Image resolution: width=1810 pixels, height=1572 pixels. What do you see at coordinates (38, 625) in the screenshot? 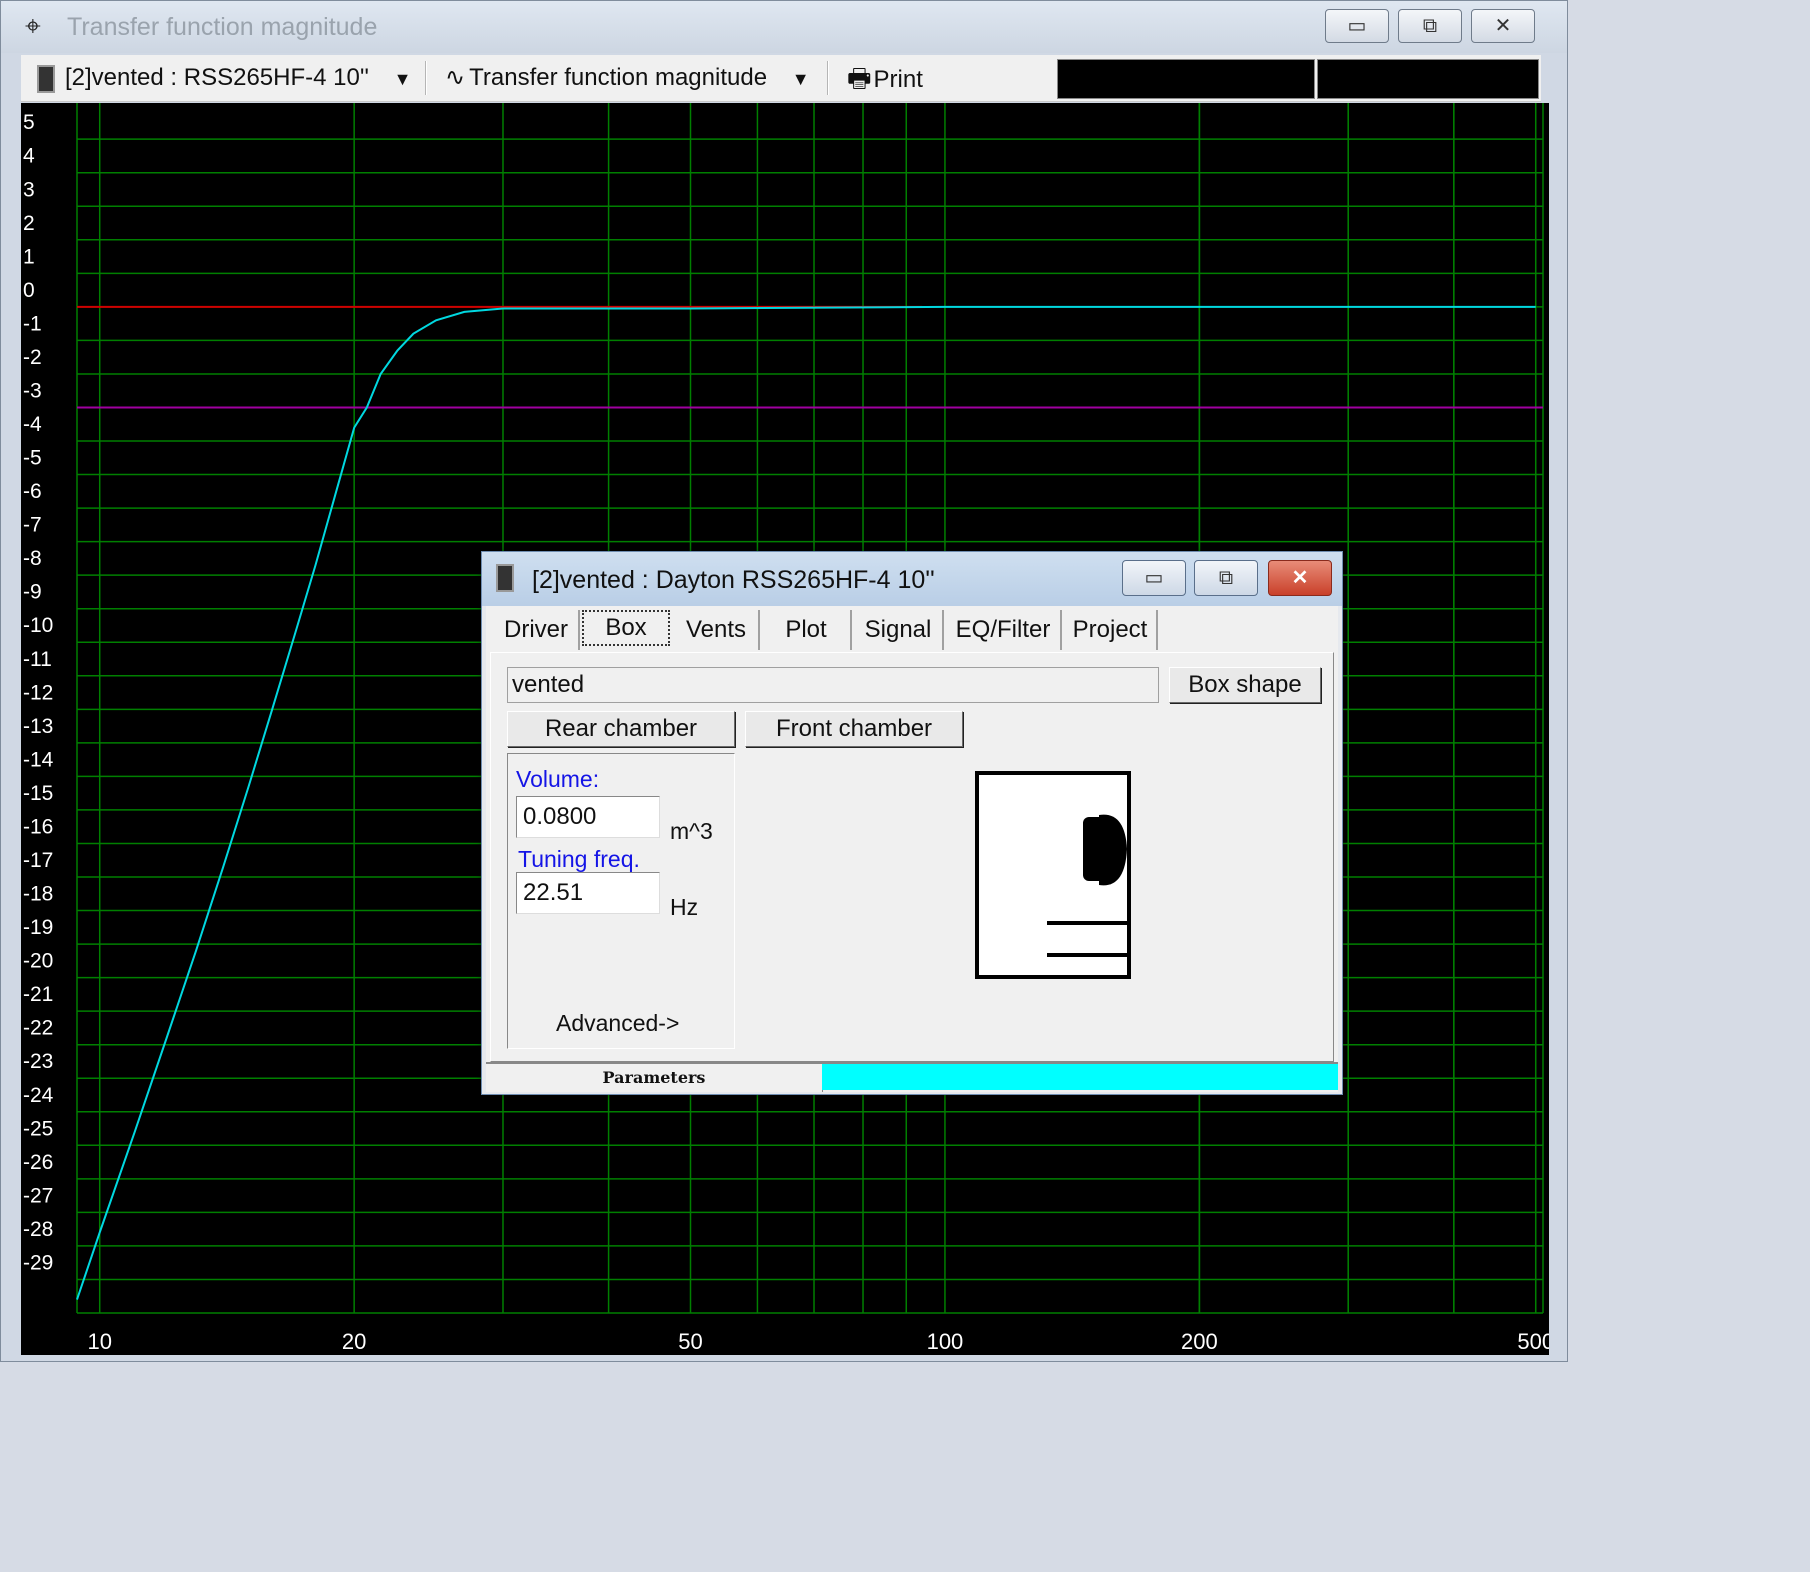
I see `y-tick-label: -10` at bounding box center [38, 625].